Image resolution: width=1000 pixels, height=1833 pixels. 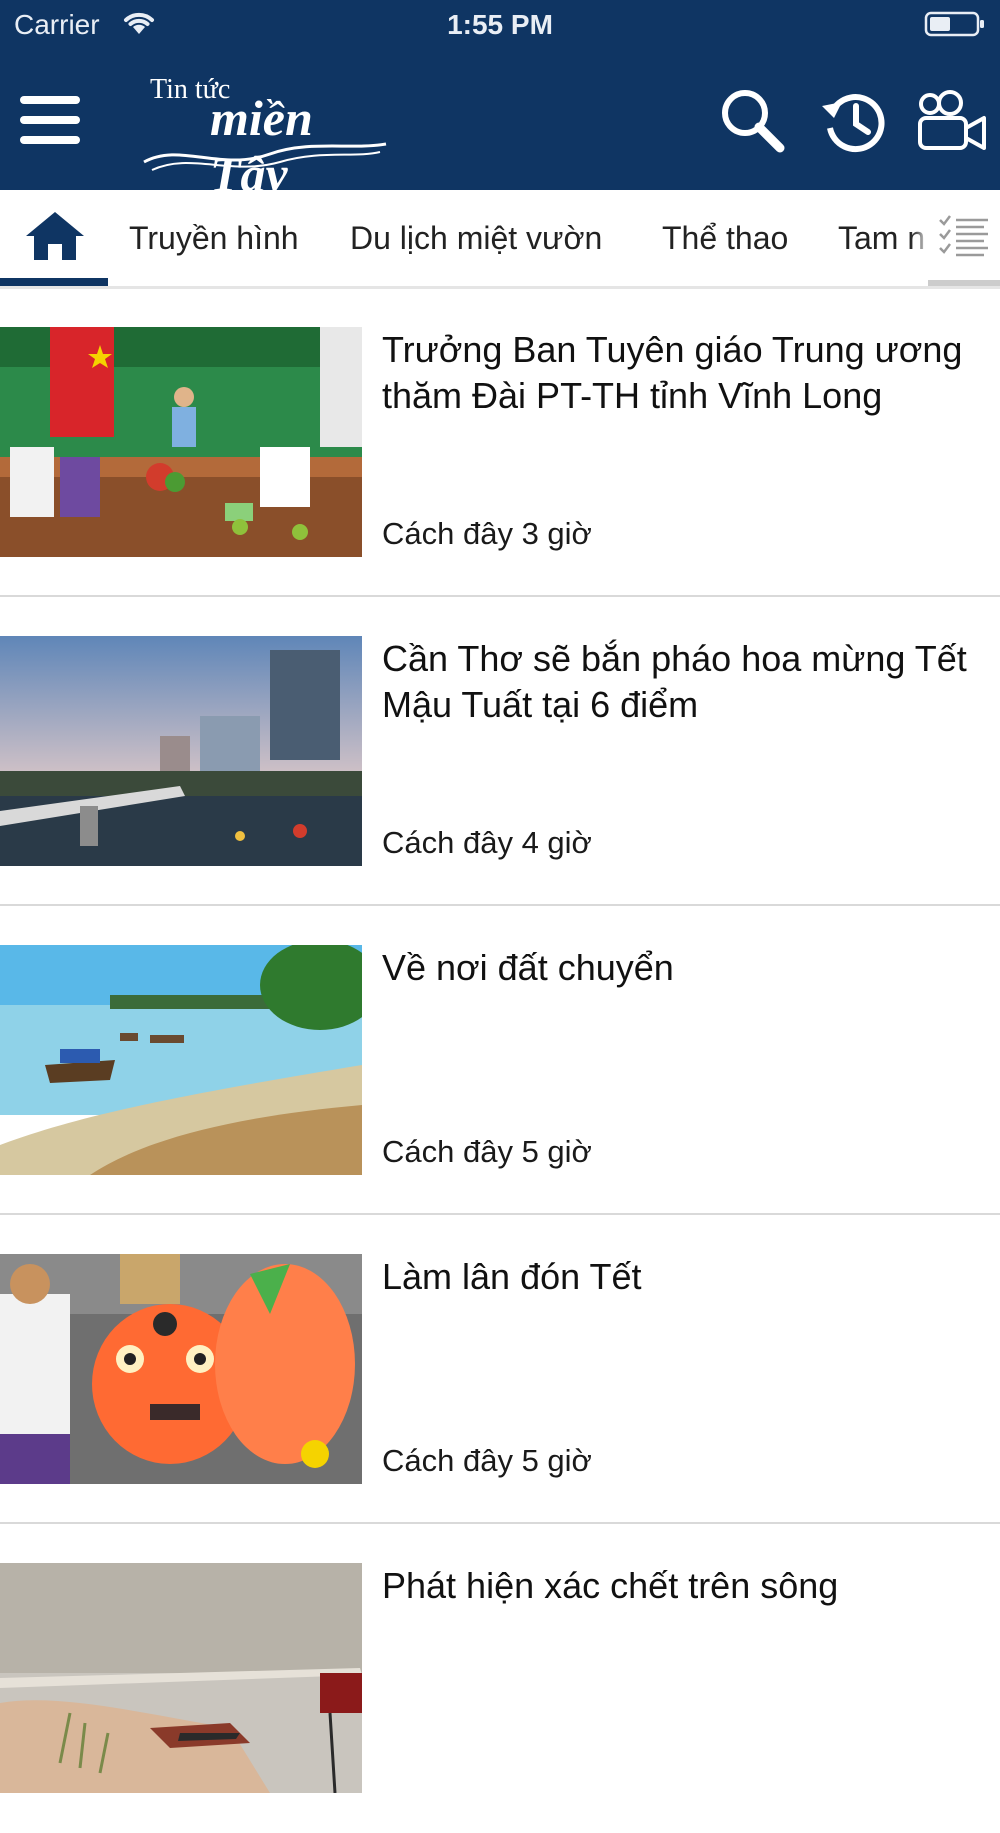 I want to click on tab-the-thao: Thể thao, so click(x=725, y=238).